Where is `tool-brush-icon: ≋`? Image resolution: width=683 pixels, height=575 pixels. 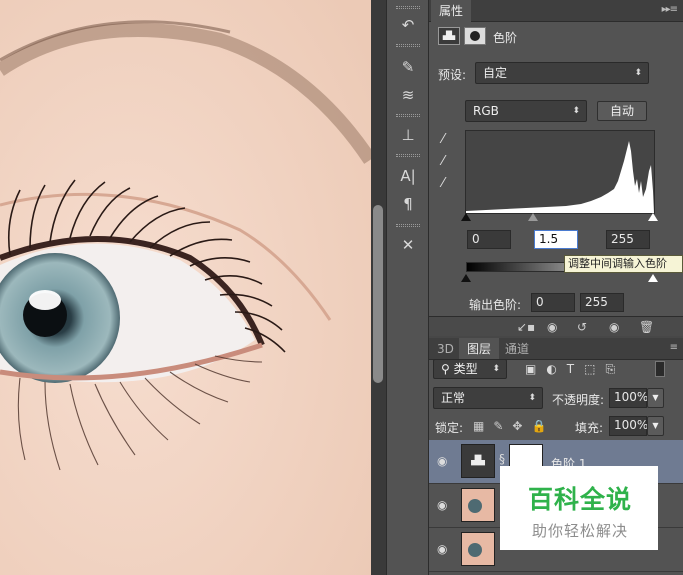
tool-brush-icon: ≋ is located at coordinates (408, 95).